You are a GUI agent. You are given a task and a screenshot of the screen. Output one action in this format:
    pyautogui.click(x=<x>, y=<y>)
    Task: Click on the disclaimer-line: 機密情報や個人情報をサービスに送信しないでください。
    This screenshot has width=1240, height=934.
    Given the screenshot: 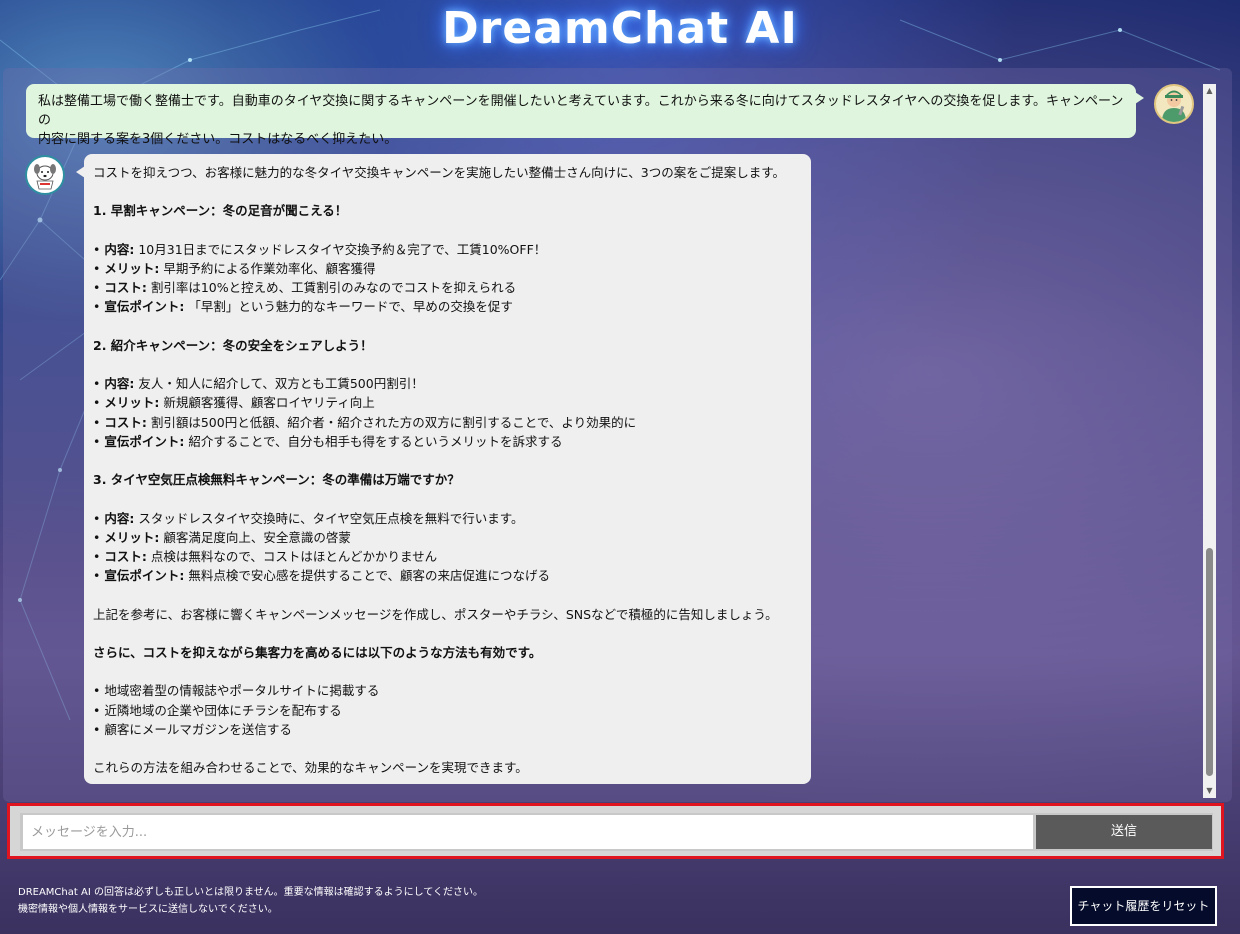 What is the action you would take?
    pyautogui.click(x=148, y=909)
    